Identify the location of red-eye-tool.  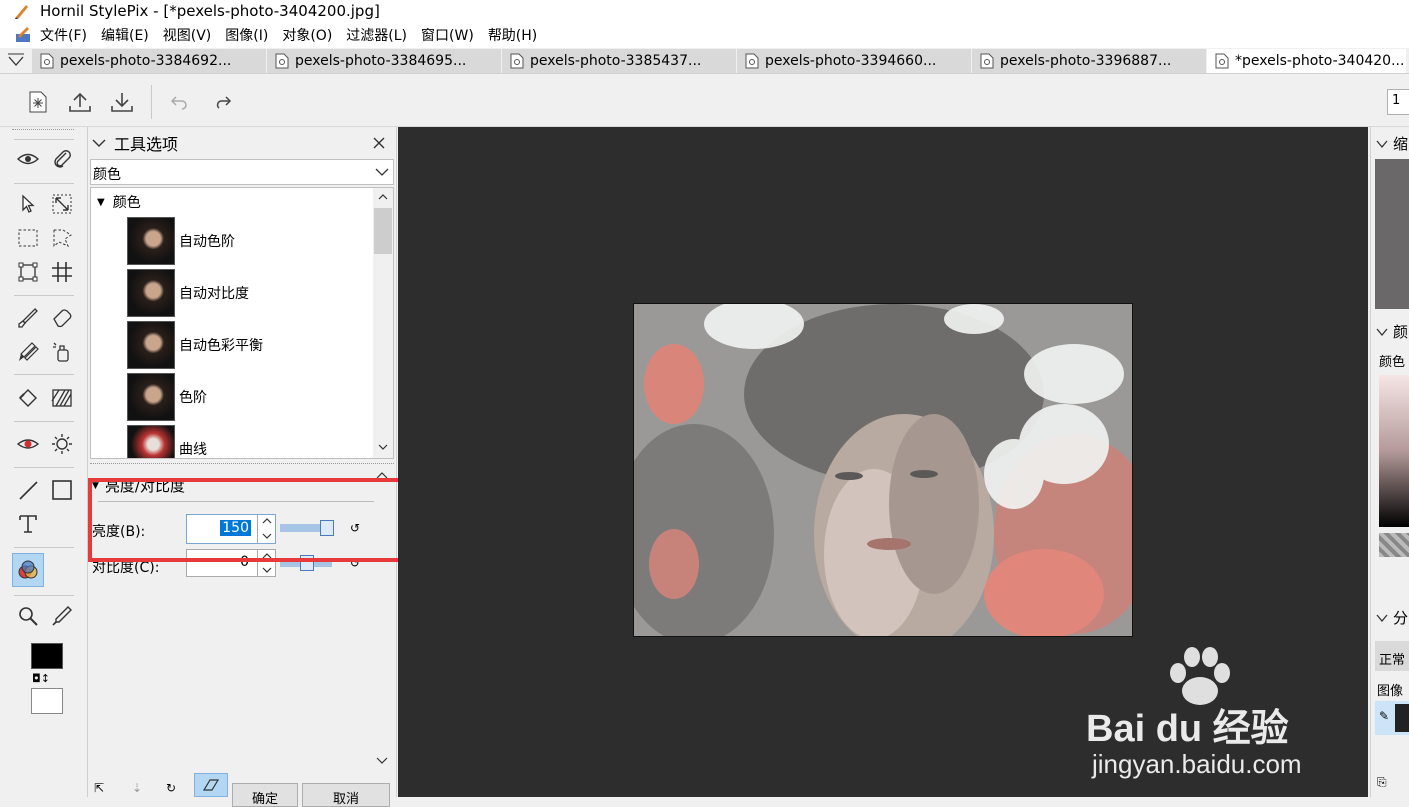
(28, 444).